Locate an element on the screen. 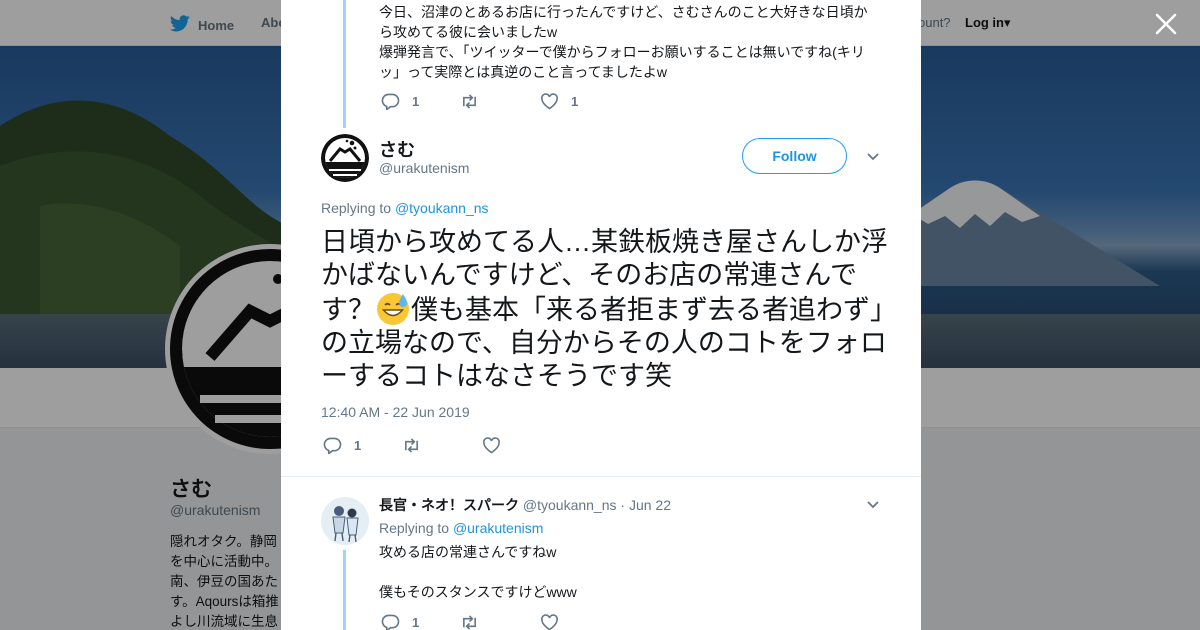 Image resolution: width=1200 pixels, height=630 pixels. reply-tweet-reply-button: 1 is located at coordinates (400, 622).